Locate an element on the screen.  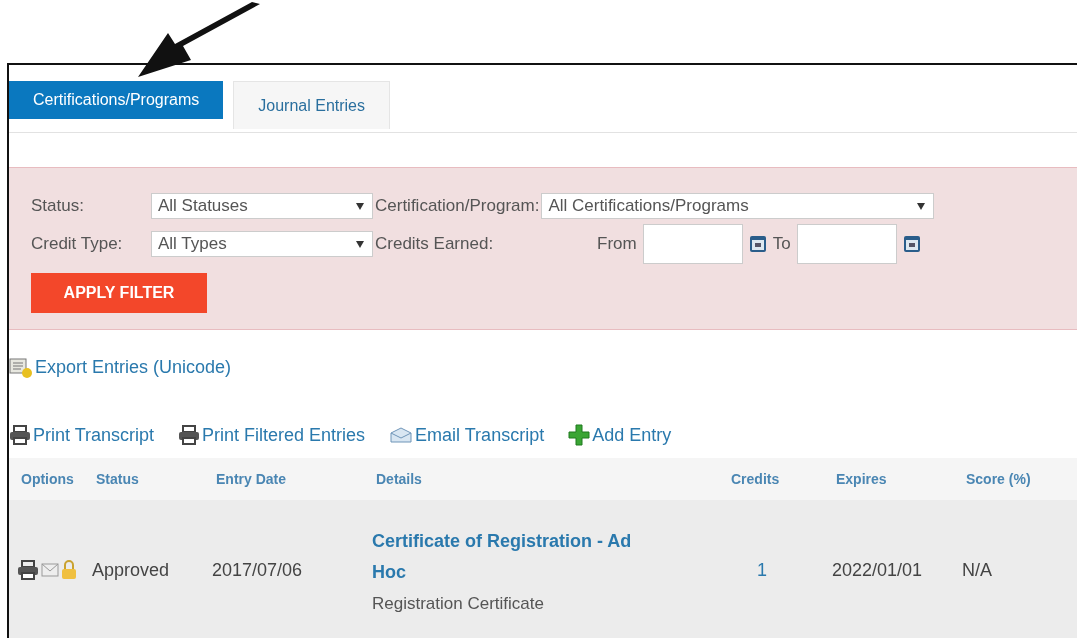
details-link: Certificate of Registration - Ad Hoc is located at coordinates (517, 557).